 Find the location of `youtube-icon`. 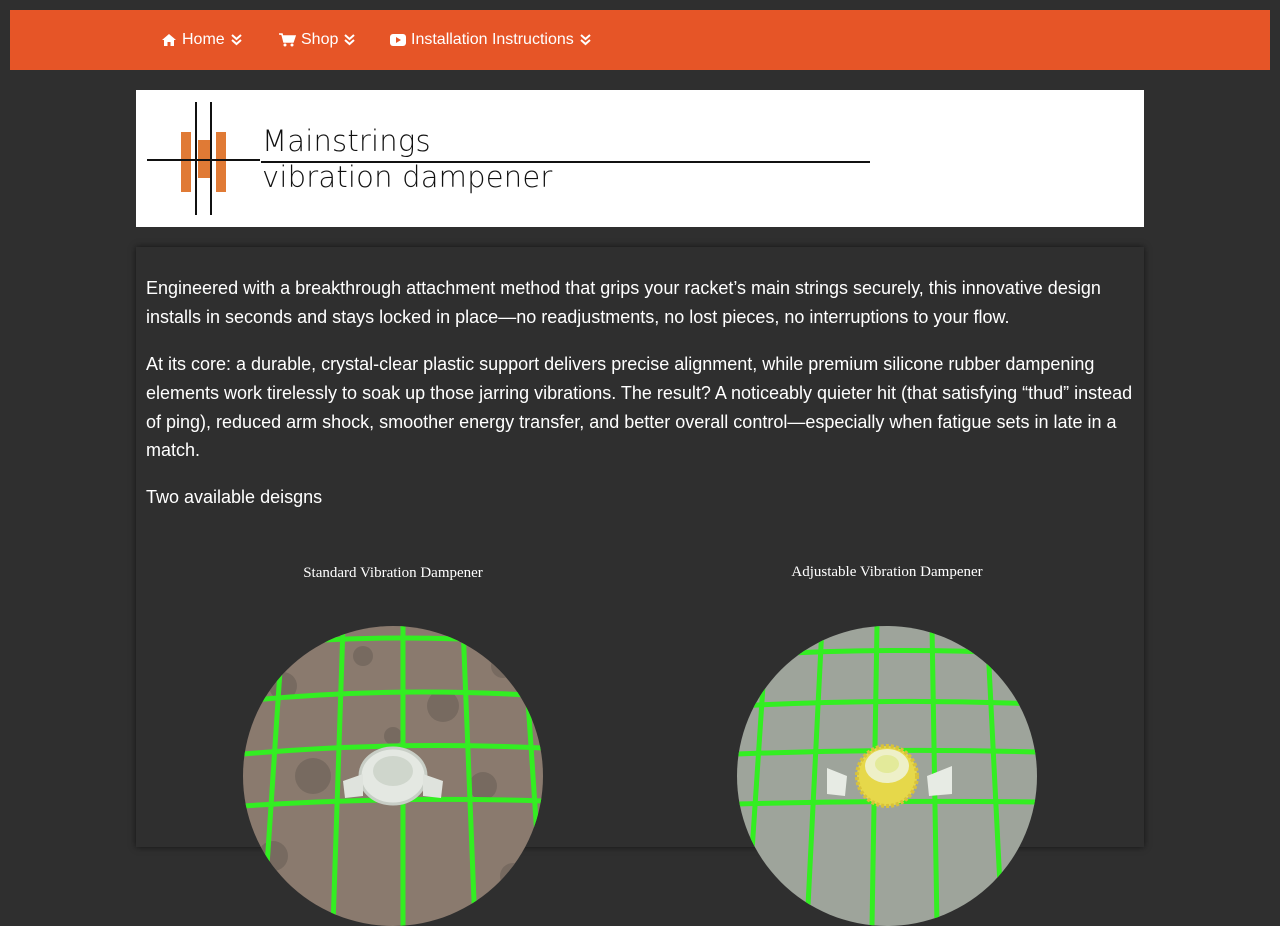

youtube-icon is located at coordinates (398, 40).